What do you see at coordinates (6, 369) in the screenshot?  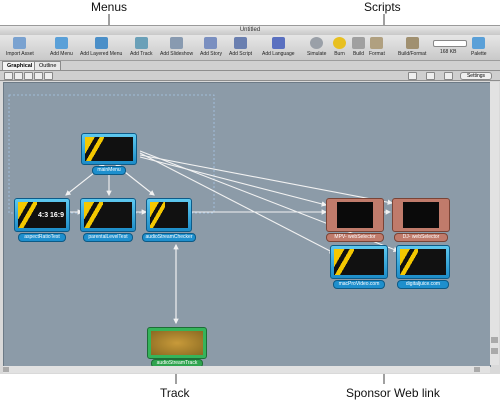 I see `scroll-left-arrow` at bounding box center [6, 369].